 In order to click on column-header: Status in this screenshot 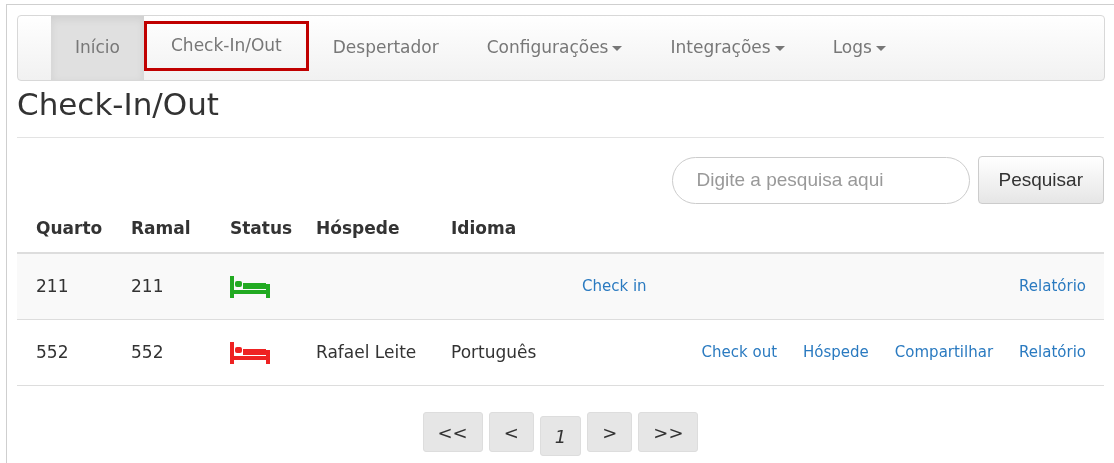, I will do `click(261, 228)`.